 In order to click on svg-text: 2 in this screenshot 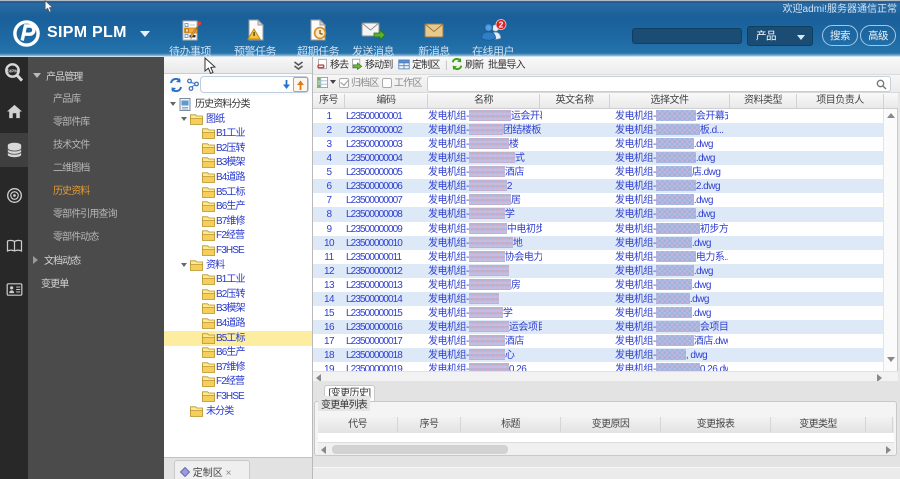, I will do `click(501, 25)`.